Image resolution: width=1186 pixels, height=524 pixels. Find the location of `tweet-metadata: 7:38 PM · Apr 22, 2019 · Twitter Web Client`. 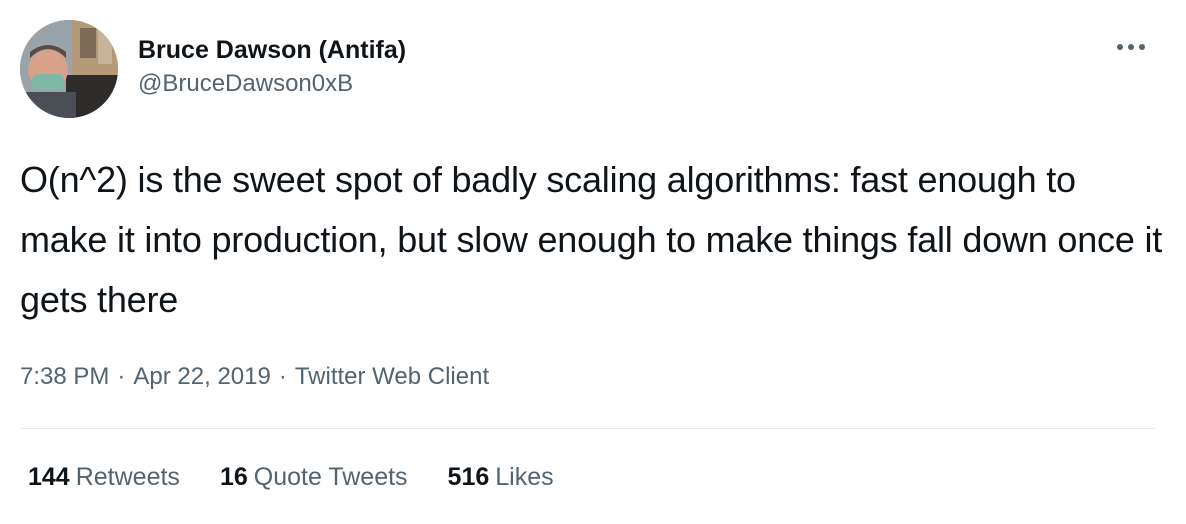

tweet-metadata: 7:38 PM · Apr 22, 2019 · Twitter Web Client is located at coordinates (254, 377).